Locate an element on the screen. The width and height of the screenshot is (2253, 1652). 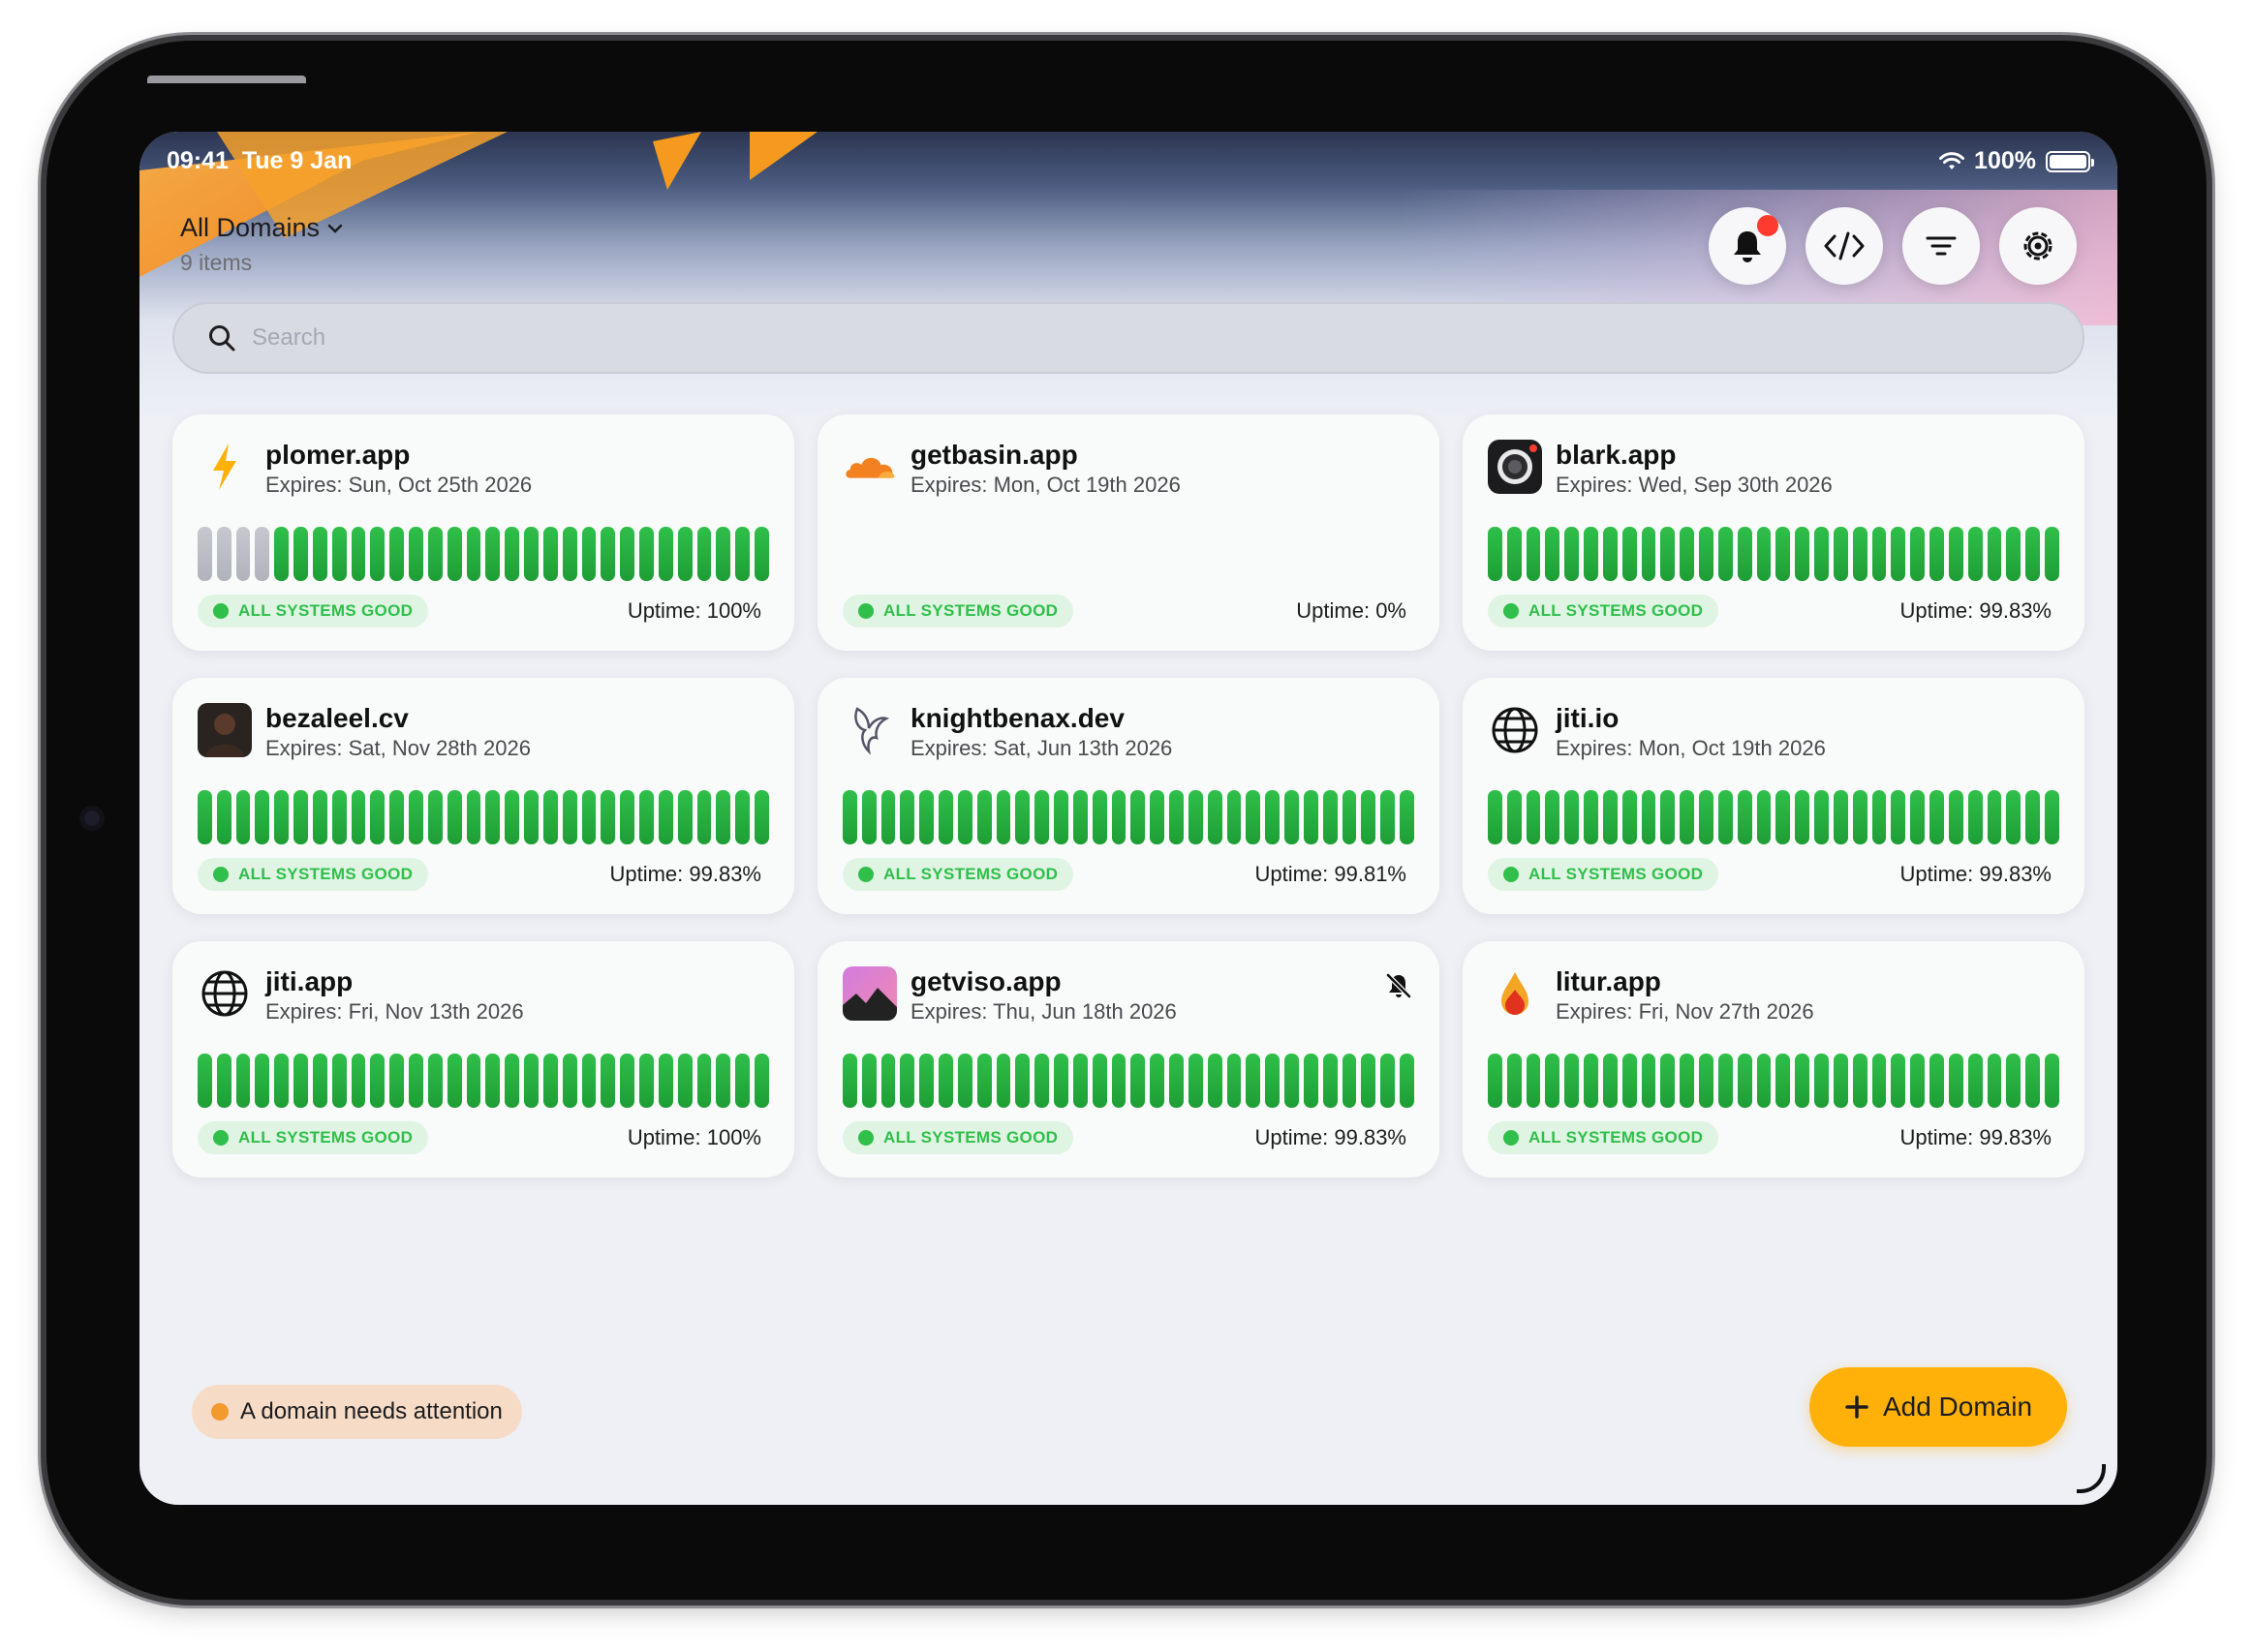
add-domain-button: Add Domain is located at coordinates (1938, 1407).